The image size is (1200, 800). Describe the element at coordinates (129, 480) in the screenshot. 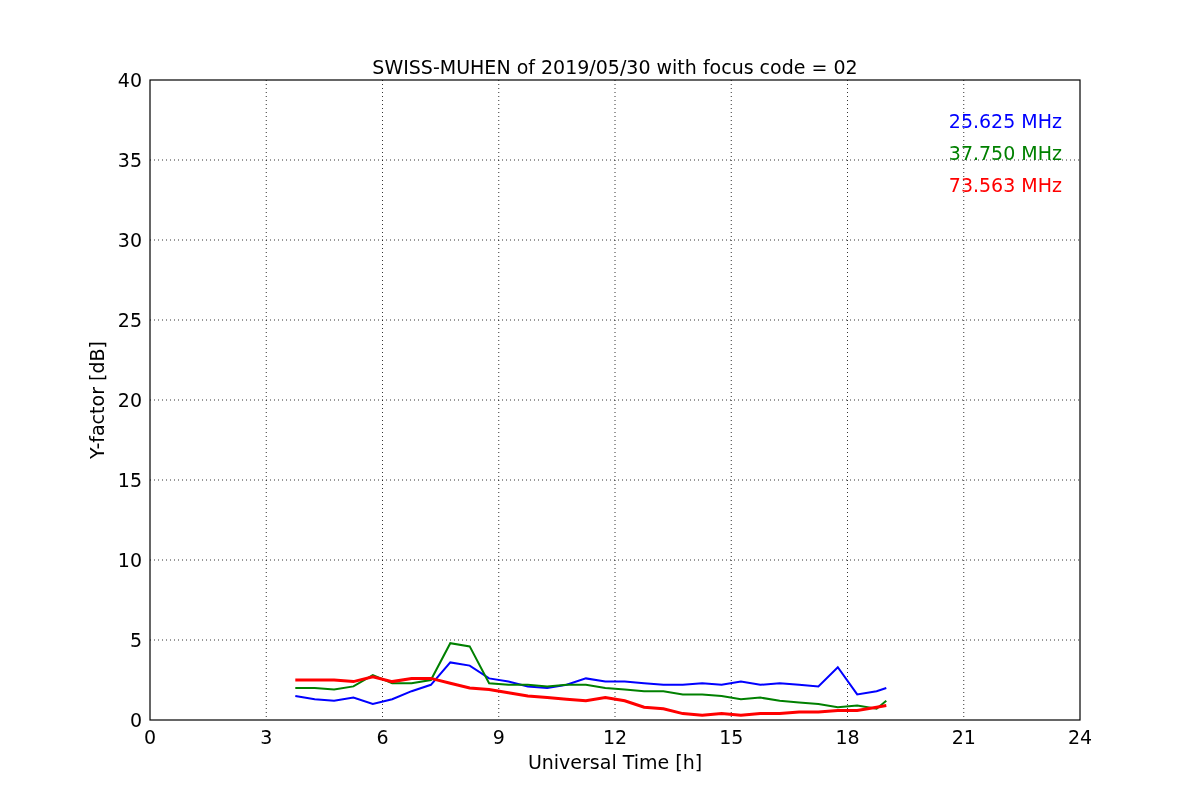

I see `y-tick-label: 15` at that location.